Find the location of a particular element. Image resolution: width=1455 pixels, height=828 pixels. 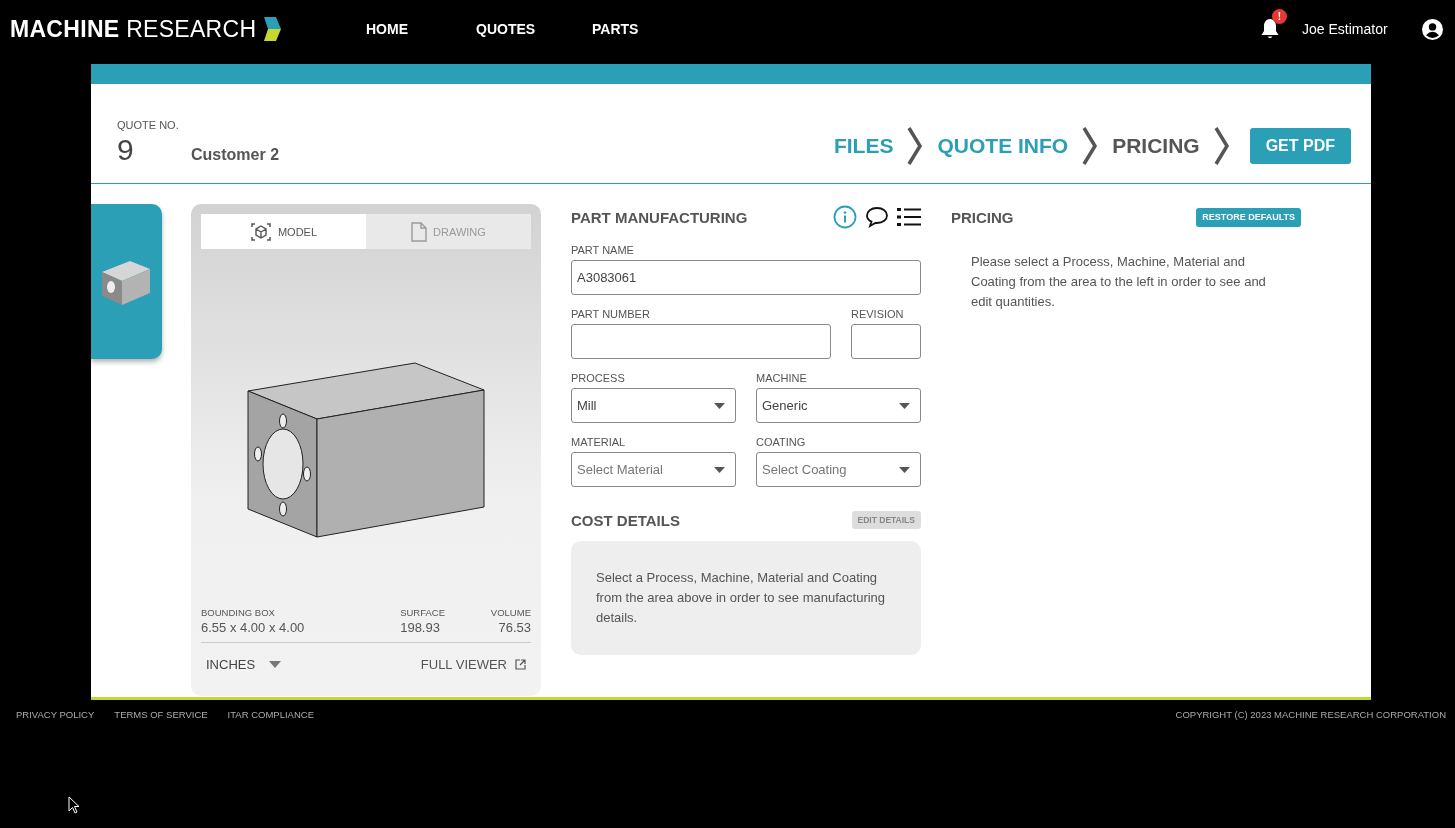

cube-icon is located at coordinates (260, 231).